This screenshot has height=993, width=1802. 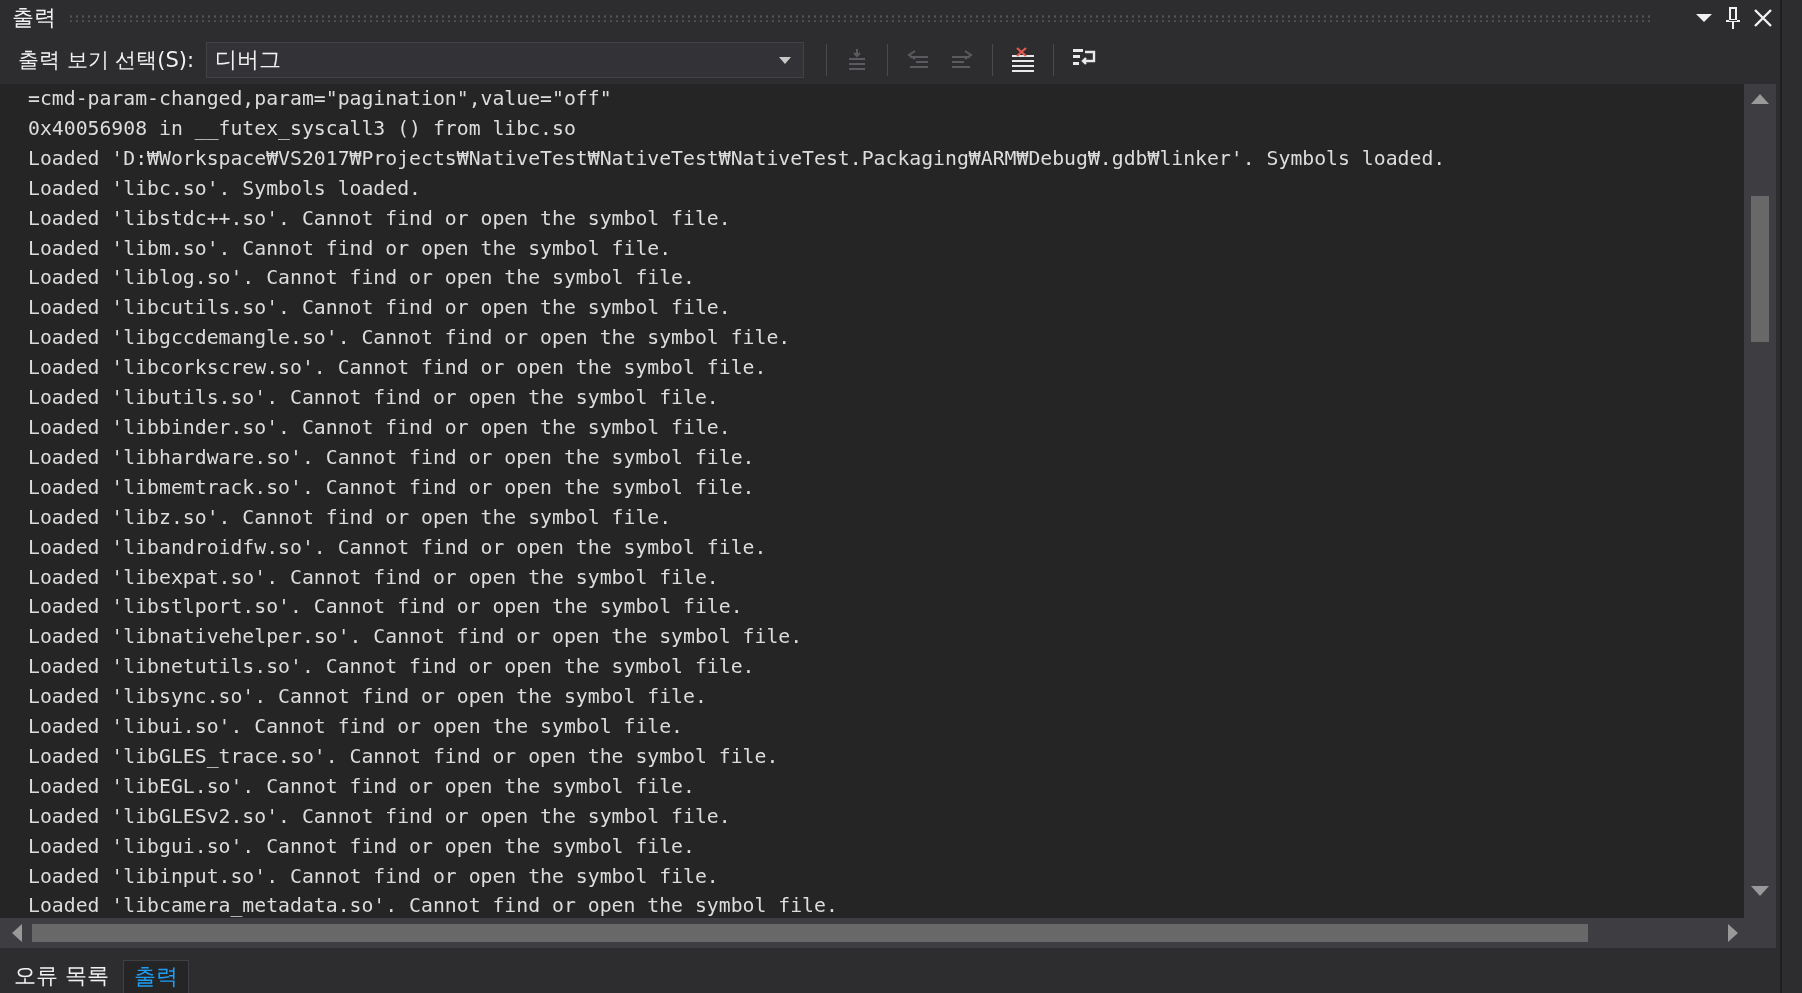 What do you see at coordinates (391, 457) in the screenshot?
I see `output-line: Loaded 'libhardware.so'. Cannot find or open the symbol file.` at bounding box center [391, 457].